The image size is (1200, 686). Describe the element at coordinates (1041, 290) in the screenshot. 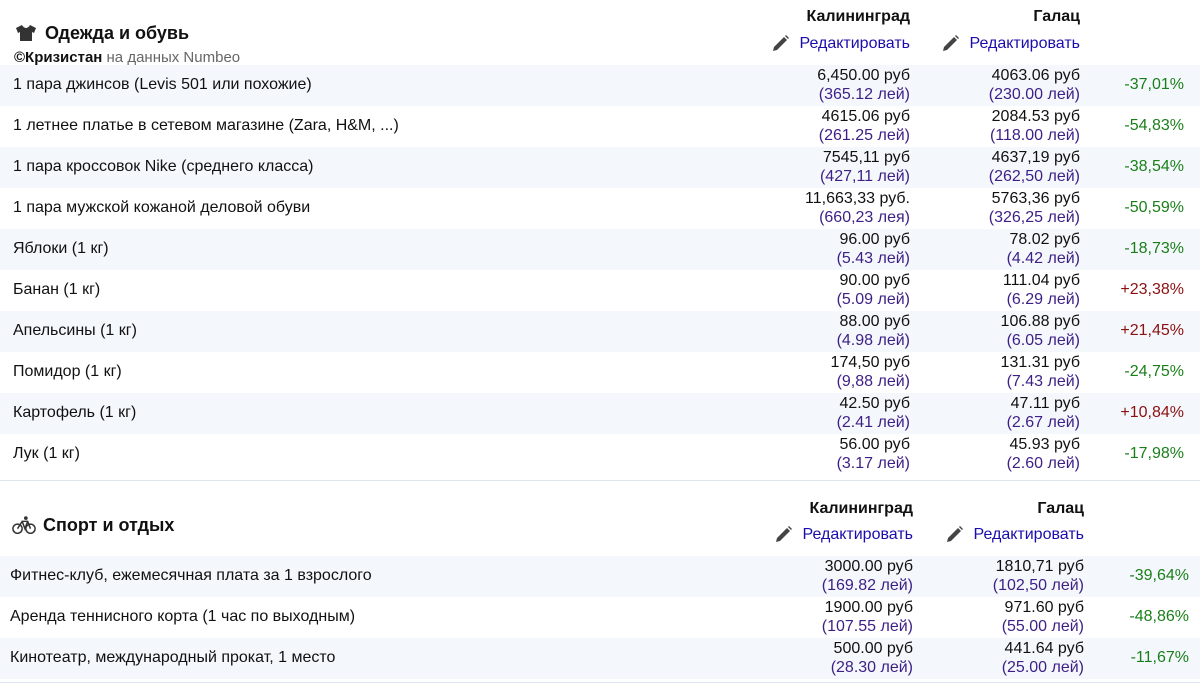

I see `price-city2: 111.04 руб (6.29 лей)` at that location.